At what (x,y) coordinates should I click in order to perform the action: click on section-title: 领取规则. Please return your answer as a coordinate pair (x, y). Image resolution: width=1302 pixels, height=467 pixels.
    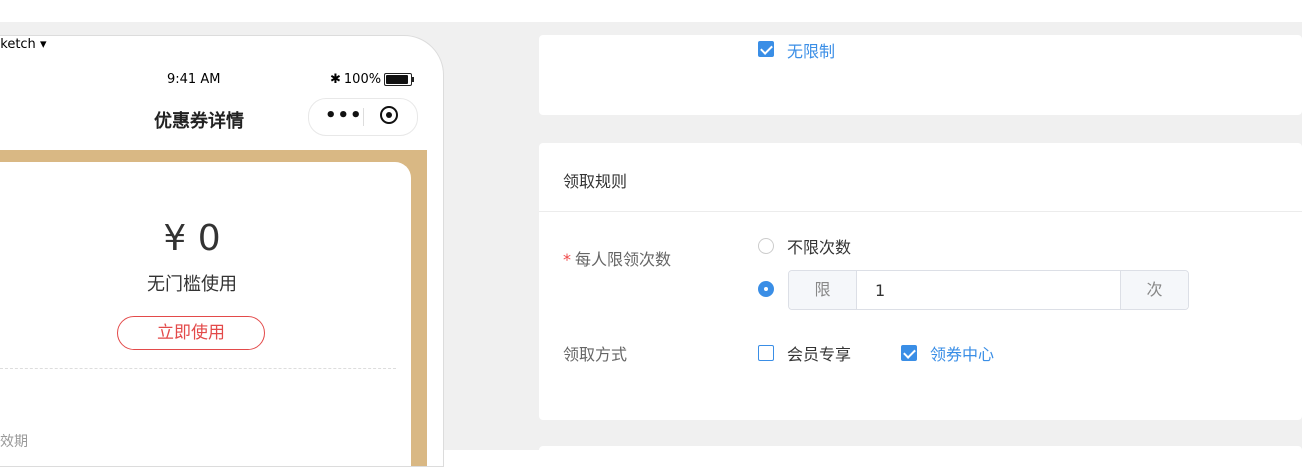
    Looking at the image, I should click on (595, 181).